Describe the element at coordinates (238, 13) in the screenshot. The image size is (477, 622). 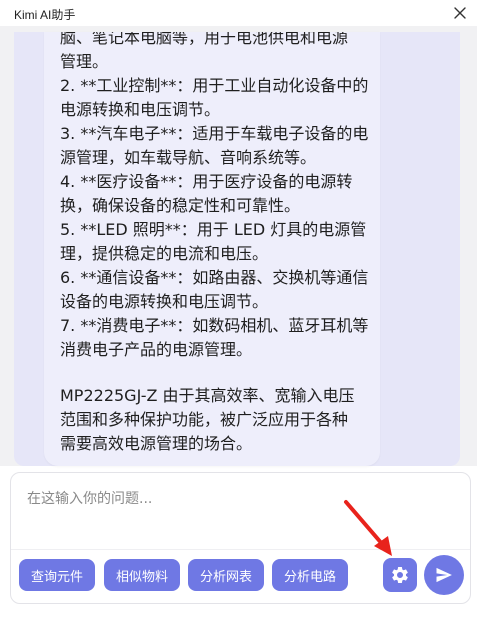
I see `title-bar: Kimi AI助手` at that location.